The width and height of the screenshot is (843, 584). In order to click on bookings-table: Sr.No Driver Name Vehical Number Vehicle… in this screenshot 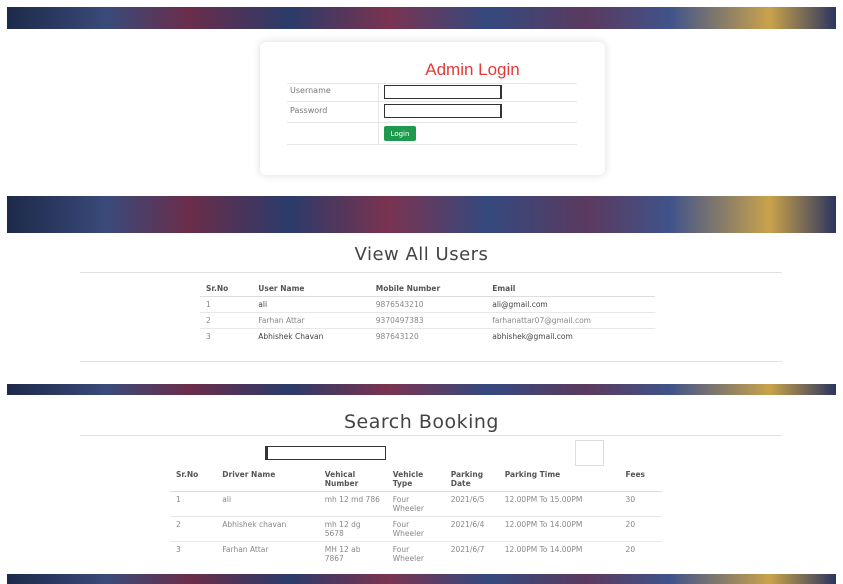, I will do `click(416, 516)`.